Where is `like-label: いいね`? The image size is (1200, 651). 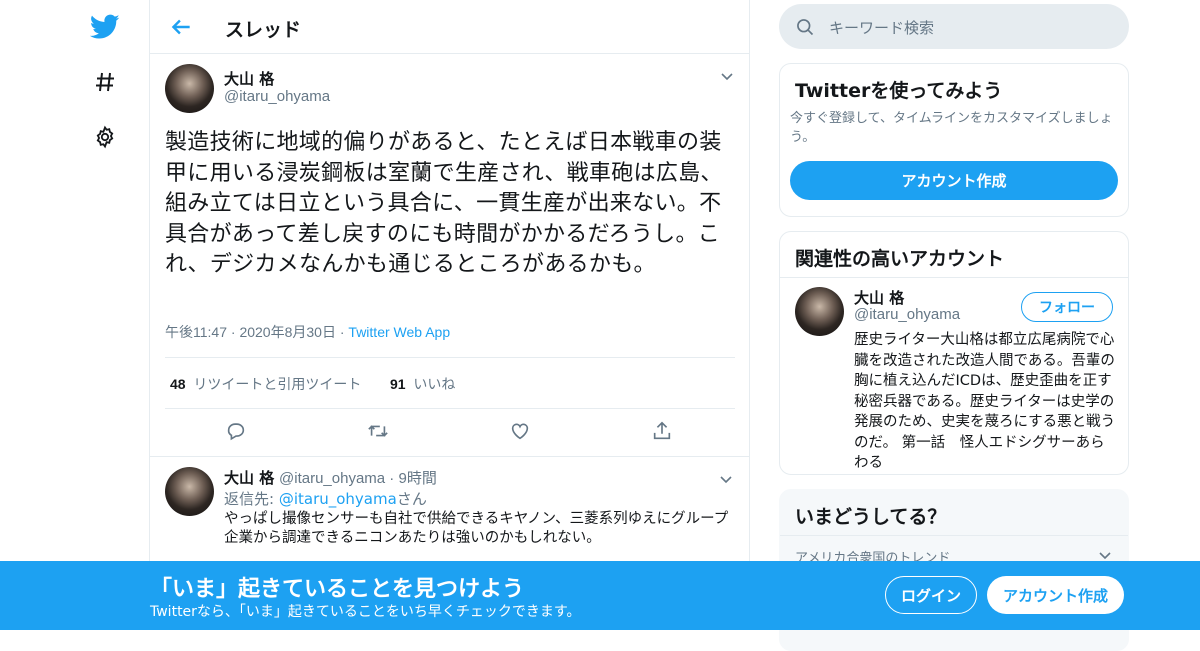 like-label: いいね is located at coordinates (434, 384).